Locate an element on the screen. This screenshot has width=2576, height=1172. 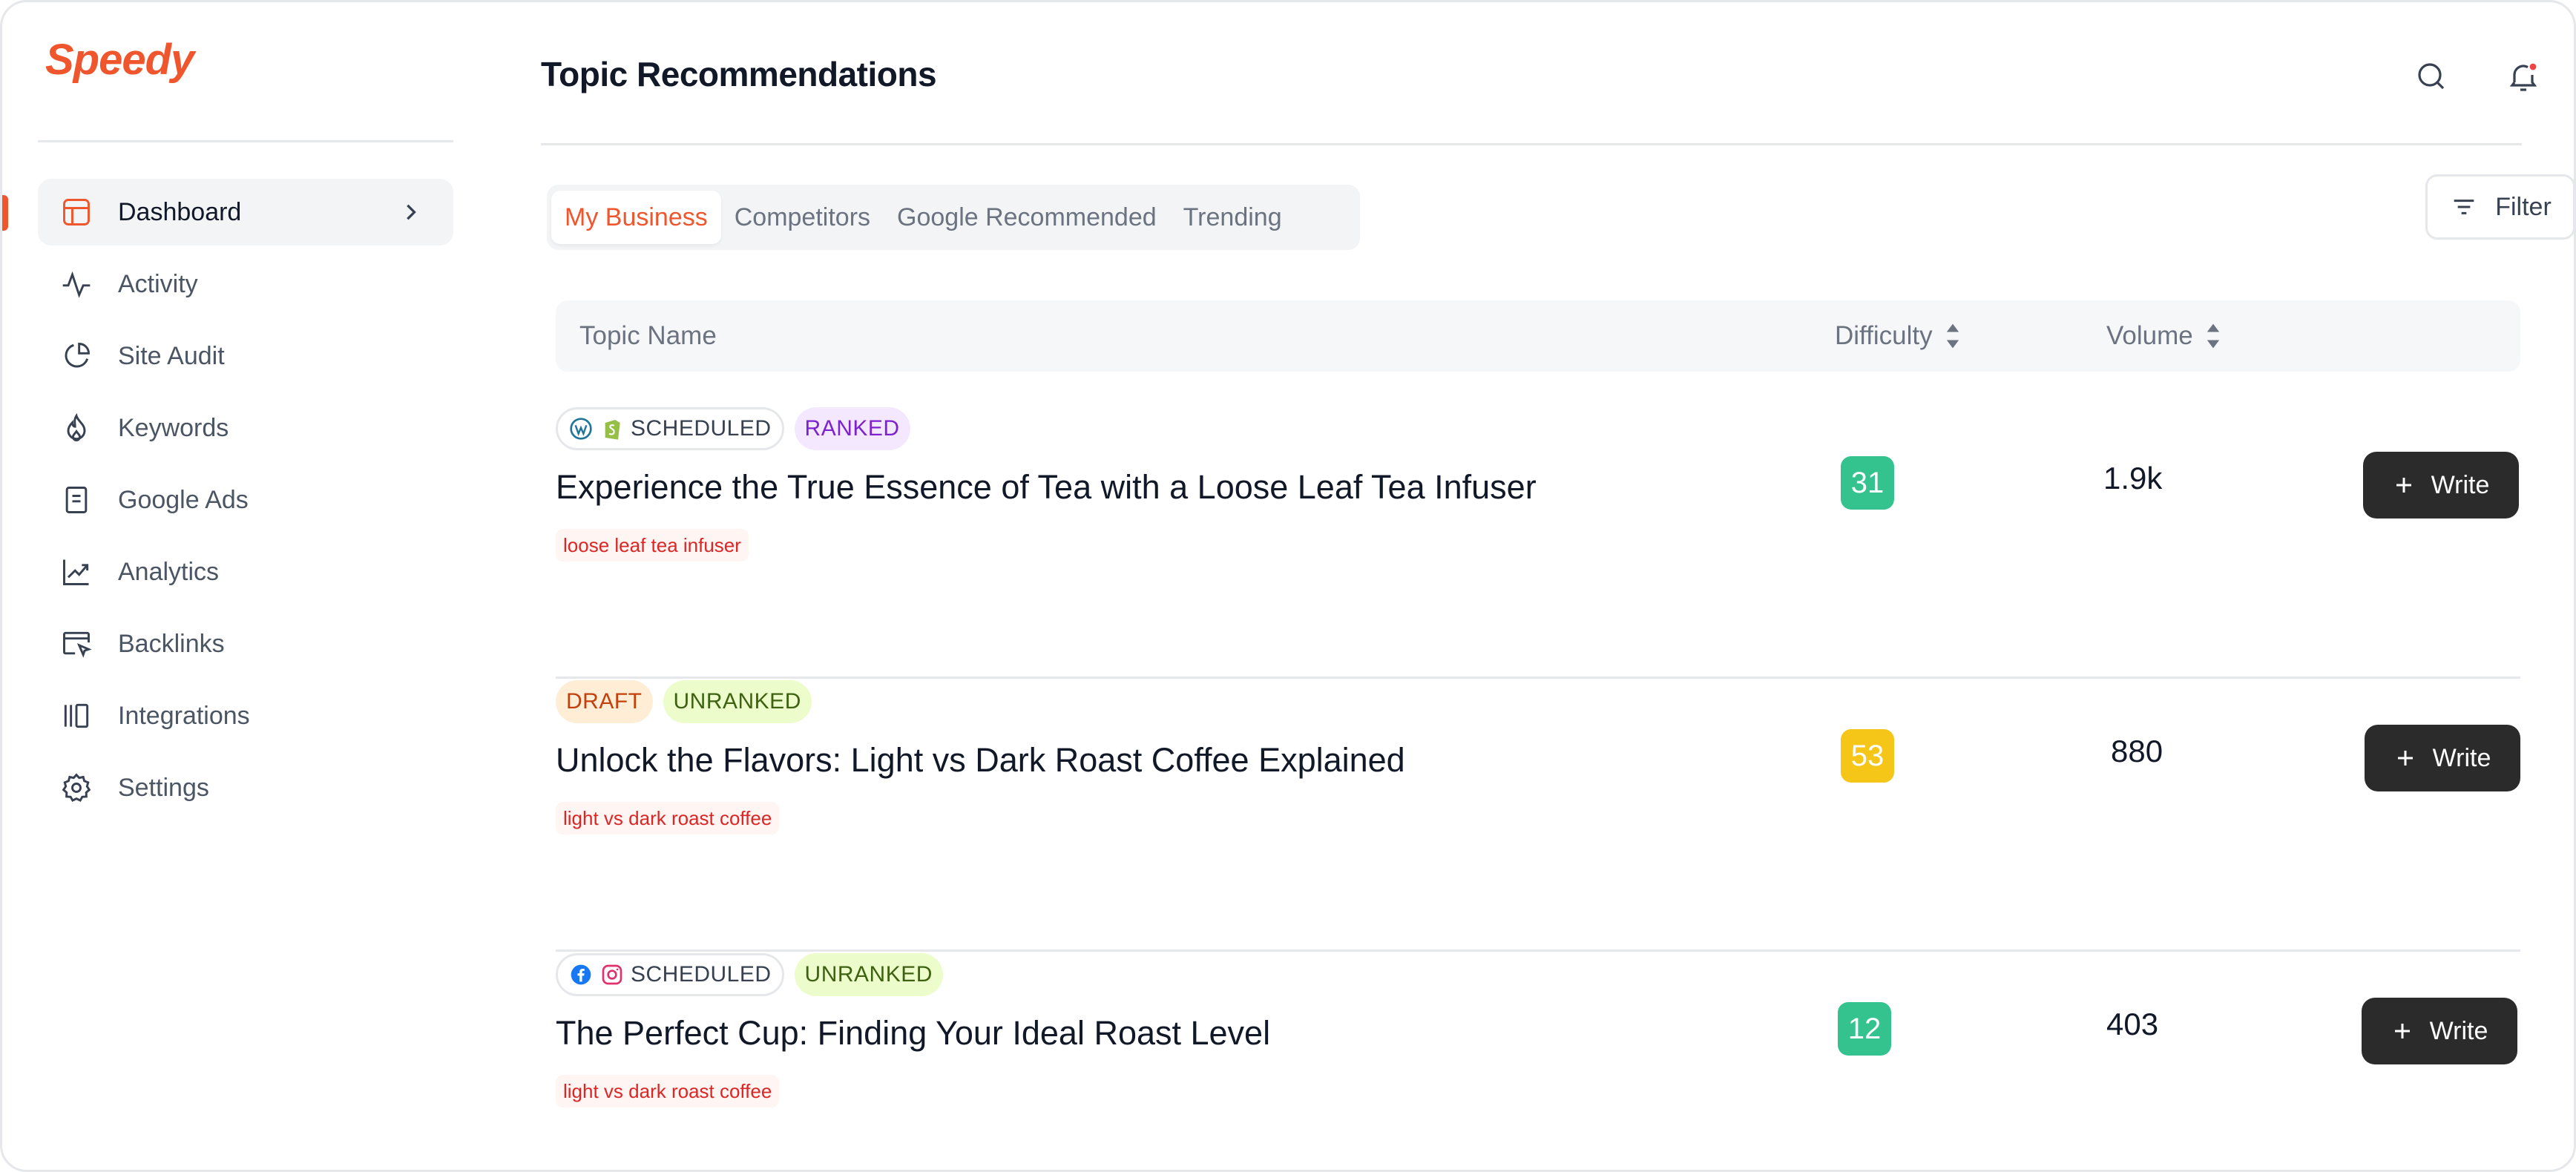
tab-trending: Trending is located at coordinates (1232, 217).